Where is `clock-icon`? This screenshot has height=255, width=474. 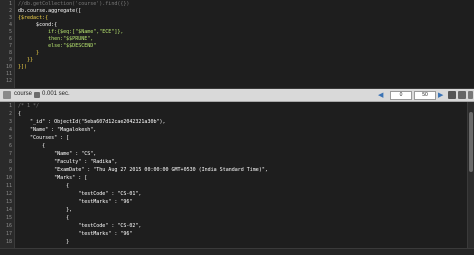 clock-icon is located at coordinates (37, 95).